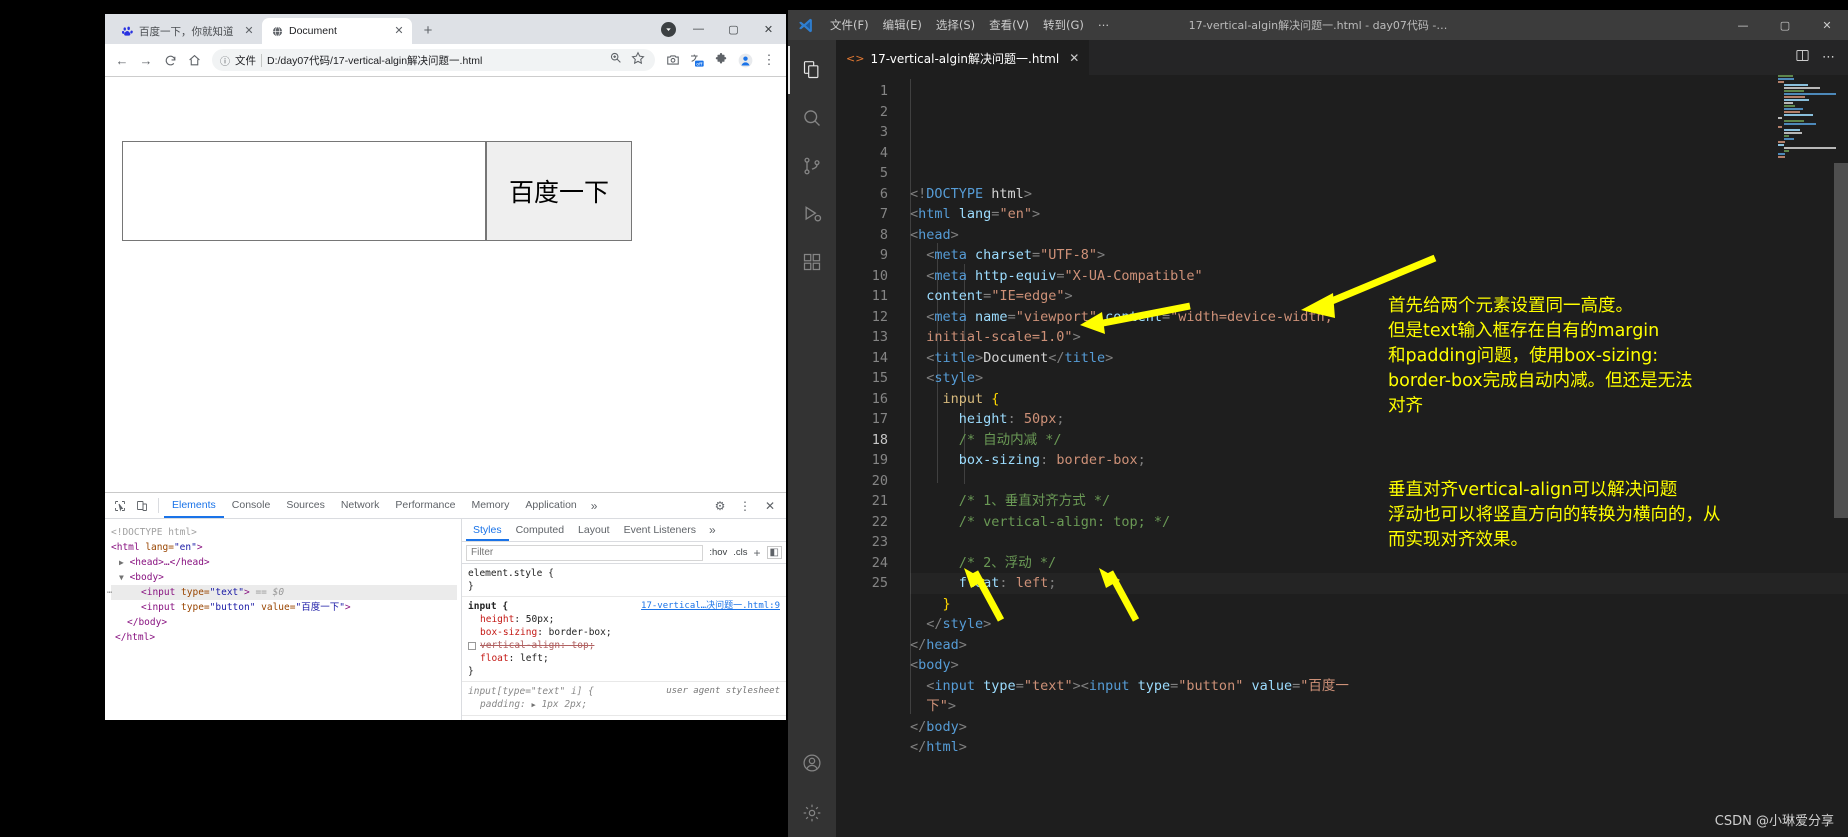 This screenshot has width=1848, height=837. What do you see at coordinates (1802, 57) in the screenshot?
I see `split-editor-icon` at bounding box center [1802, 57].